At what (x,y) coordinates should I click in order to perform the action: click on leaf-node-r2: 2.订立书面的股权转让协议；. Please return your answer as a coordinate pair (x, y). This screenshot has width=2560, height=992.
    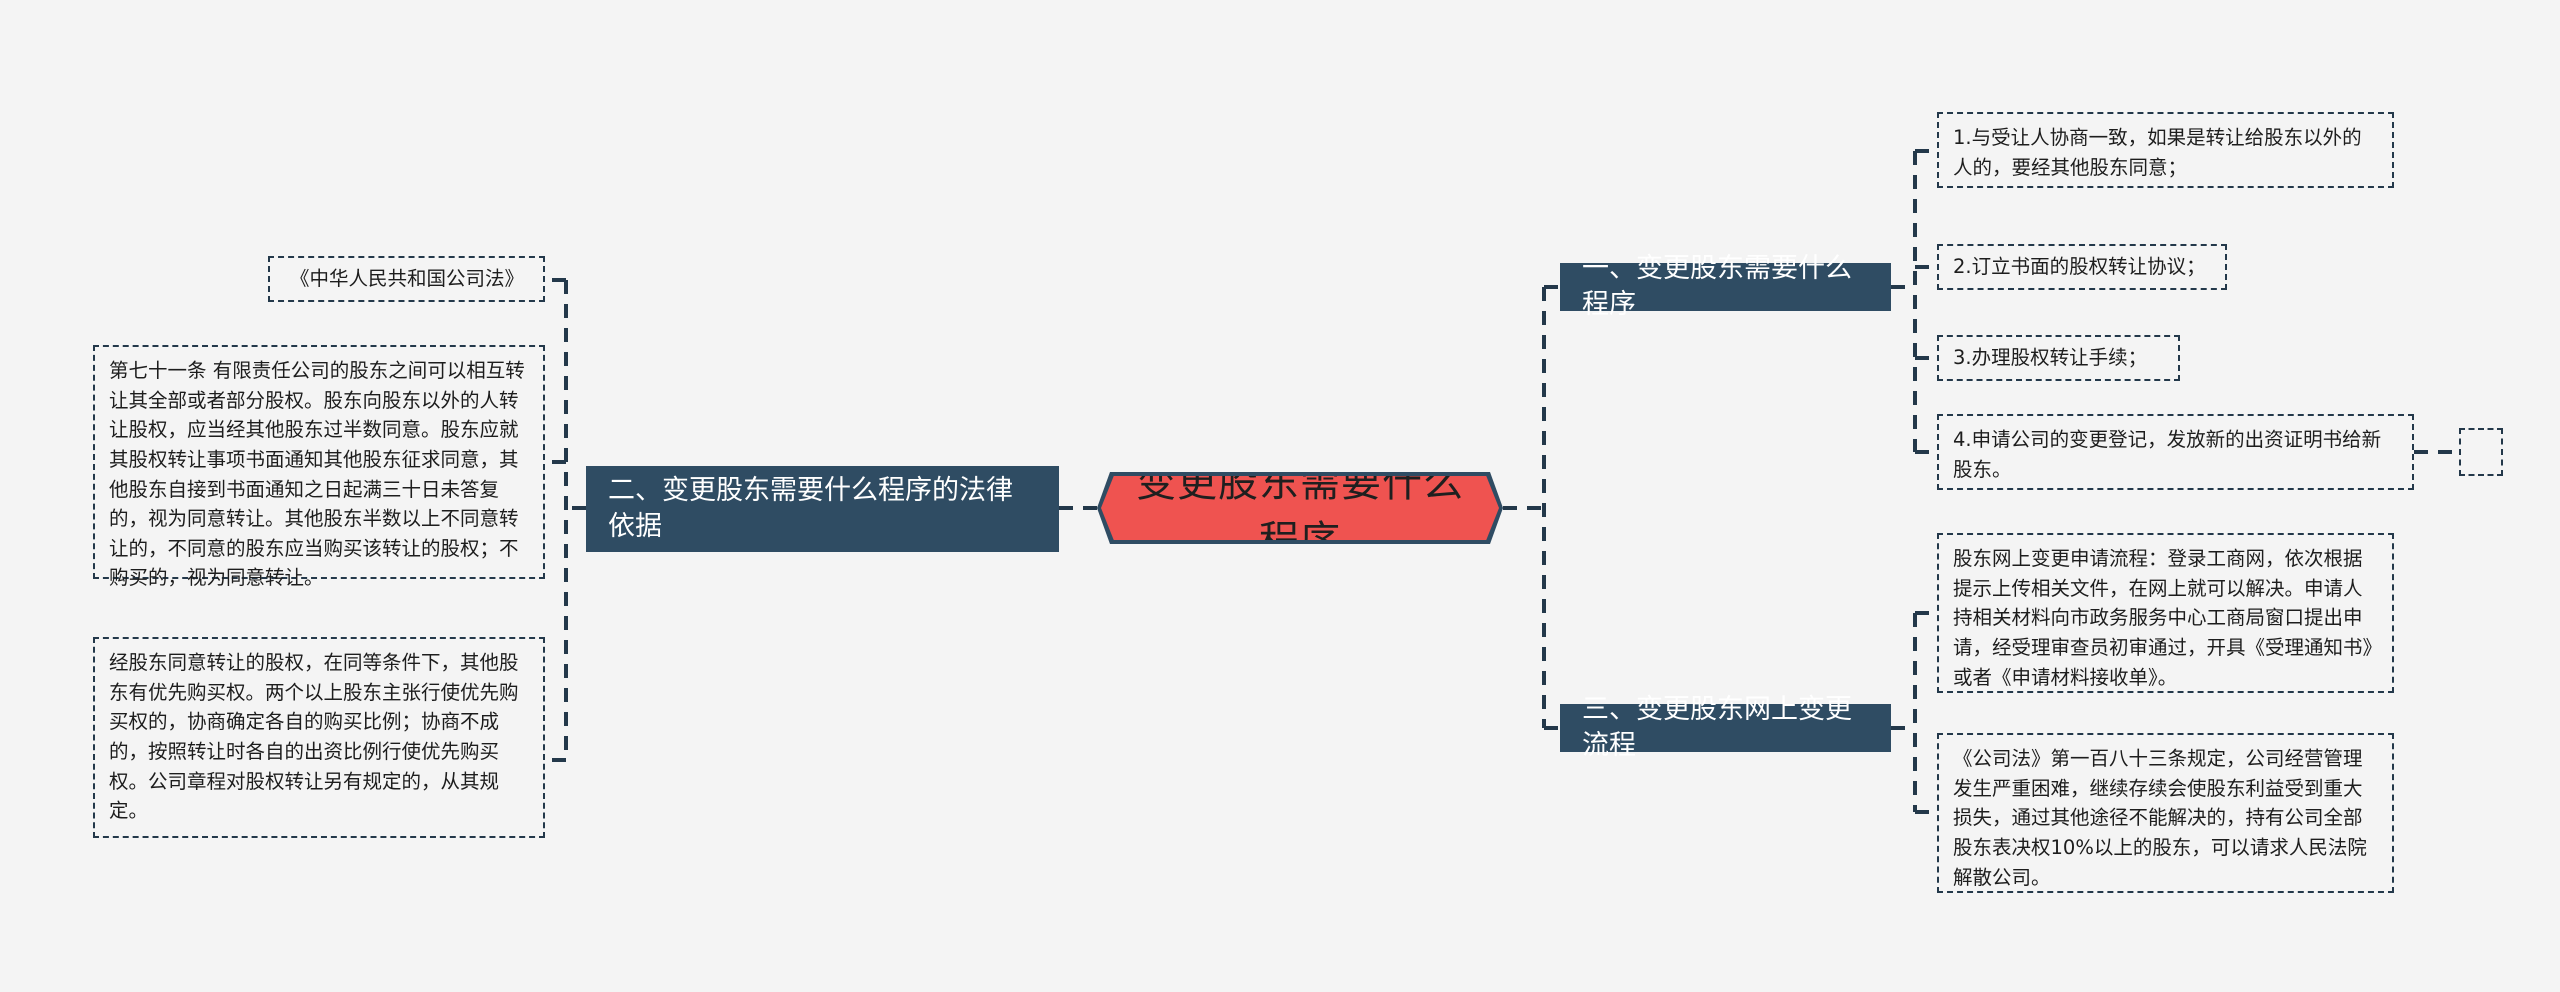
    Looking at the image, I should click on (2082, 267).